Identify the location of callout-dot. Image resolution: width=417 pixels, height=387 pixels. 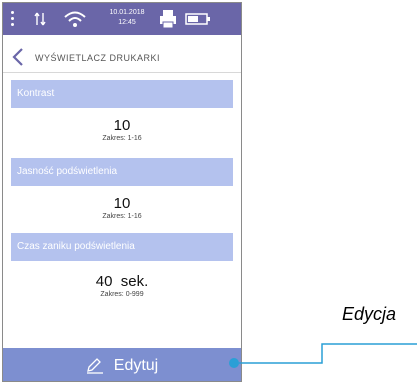
(234, 363).